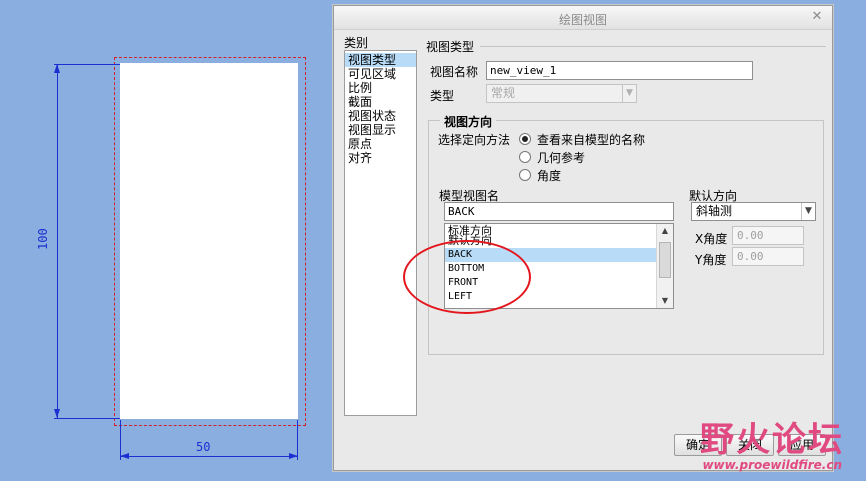  I want to click on type-select-value: 常规, so click(503, 93).